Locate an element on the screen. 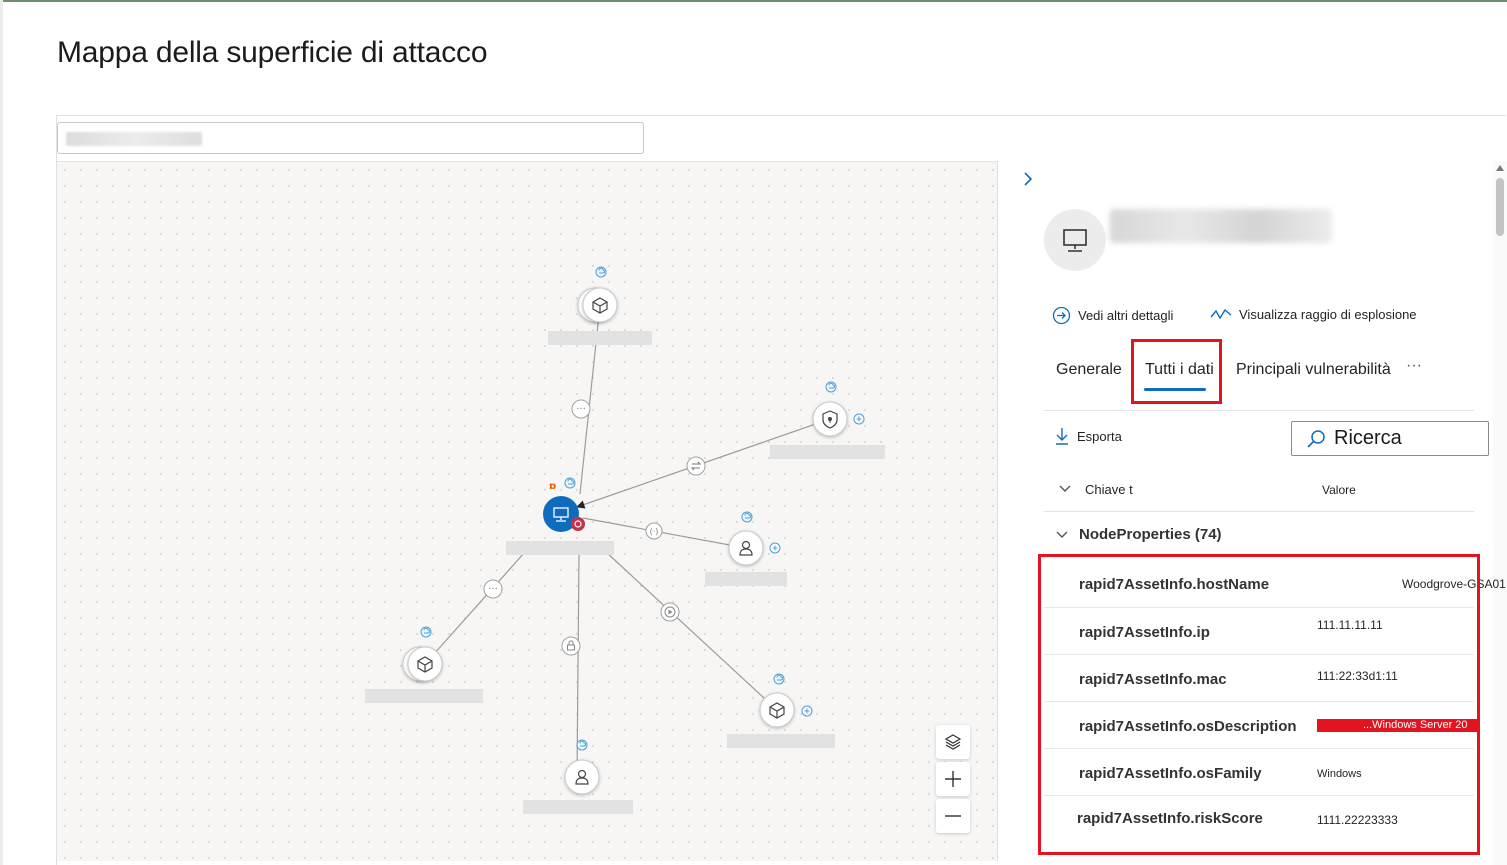 This screenshot has width=1507, height=865. blast-radius-icon is located at coordinates (1221, 314).